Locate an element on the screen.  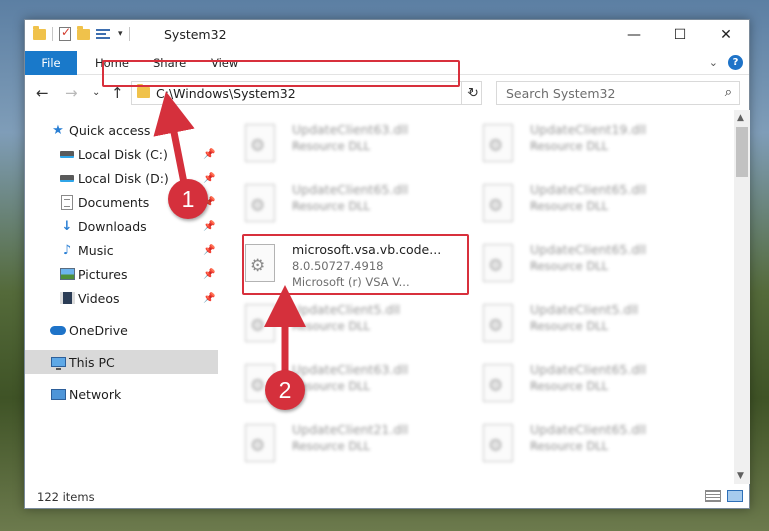
annotation-arrows is located at coordinates (229, 236).